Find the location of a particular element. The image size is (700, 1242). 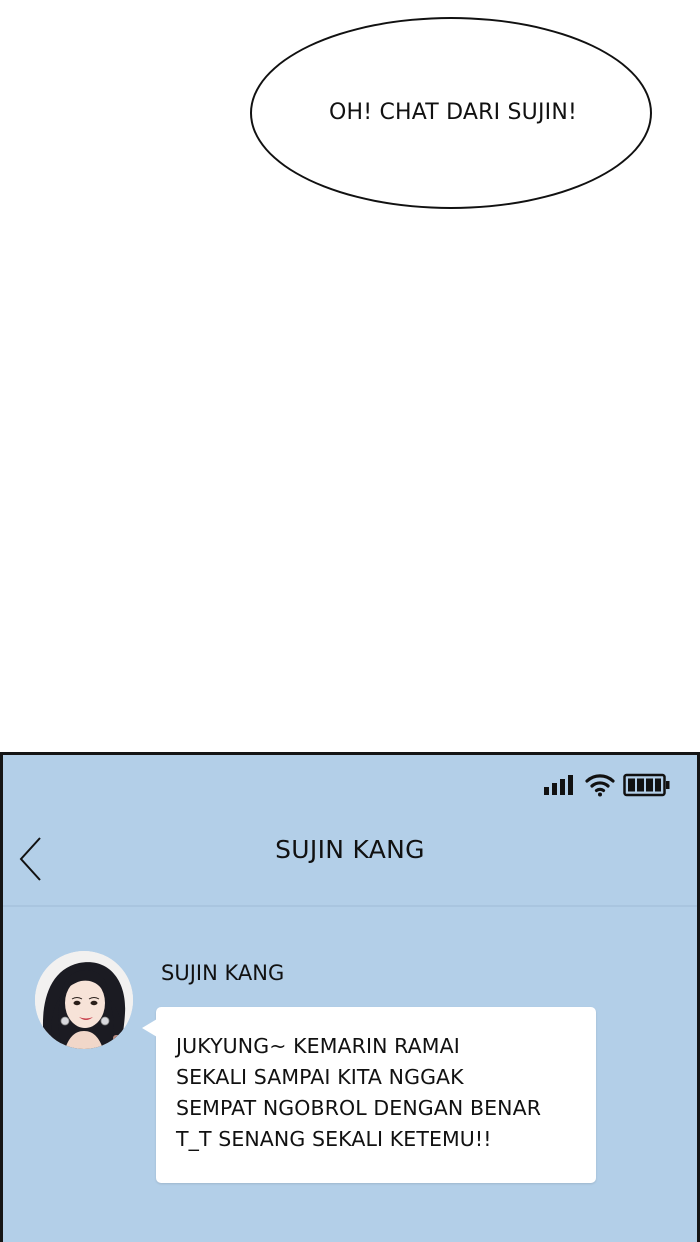

status-bar is located at coordinates (607, 785).